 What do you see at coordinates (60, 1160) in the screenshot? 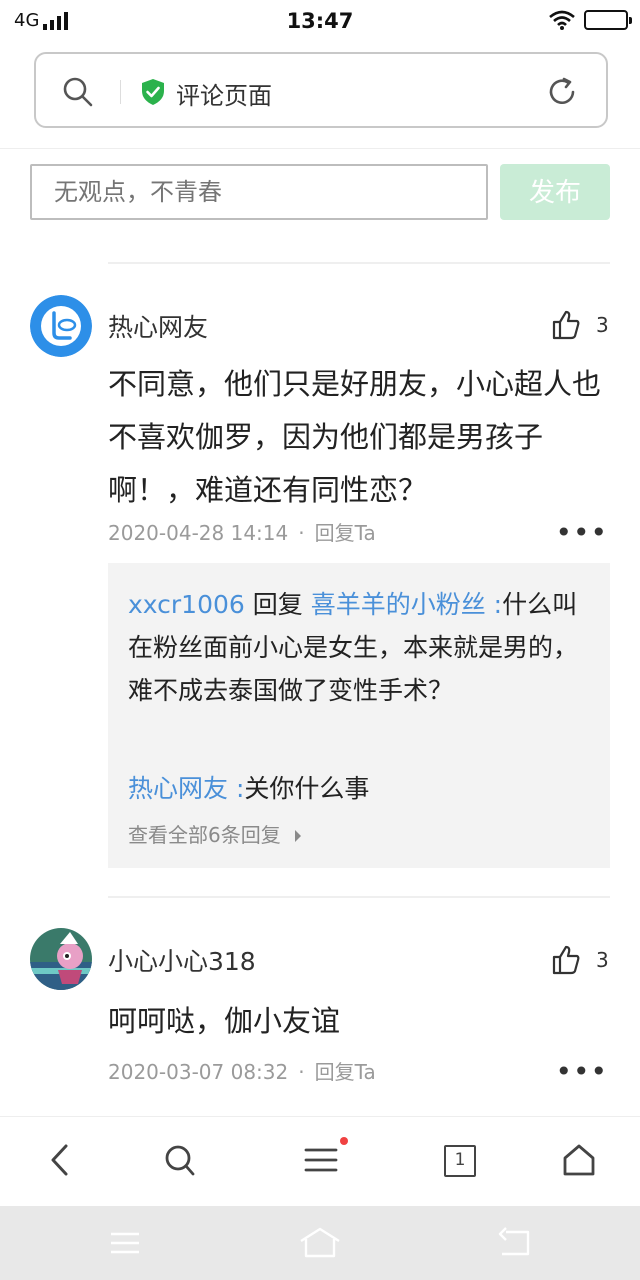
I see `back-icon` at bounding box center [60, 1160].